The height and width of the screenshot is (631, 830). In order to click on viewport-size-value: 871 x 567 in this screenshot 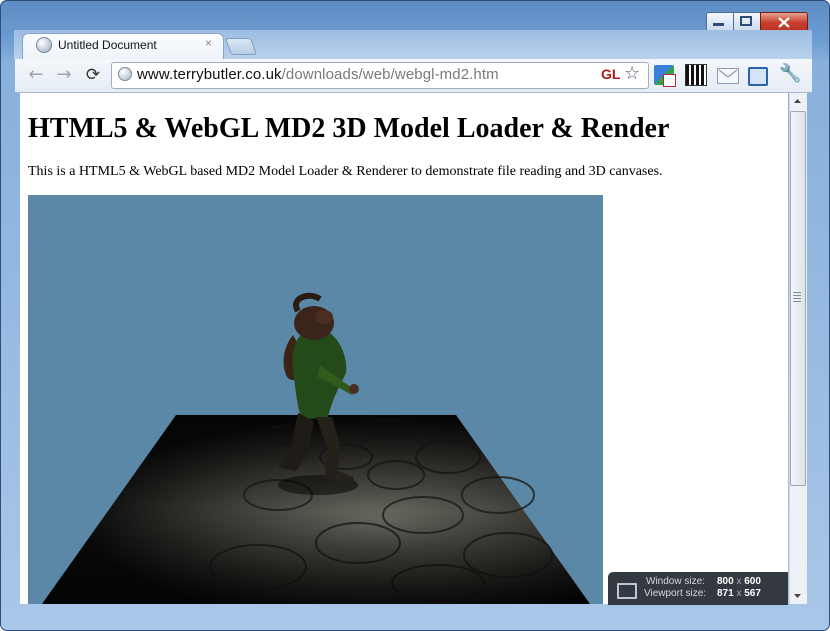, I will do `click(739, 593)`.